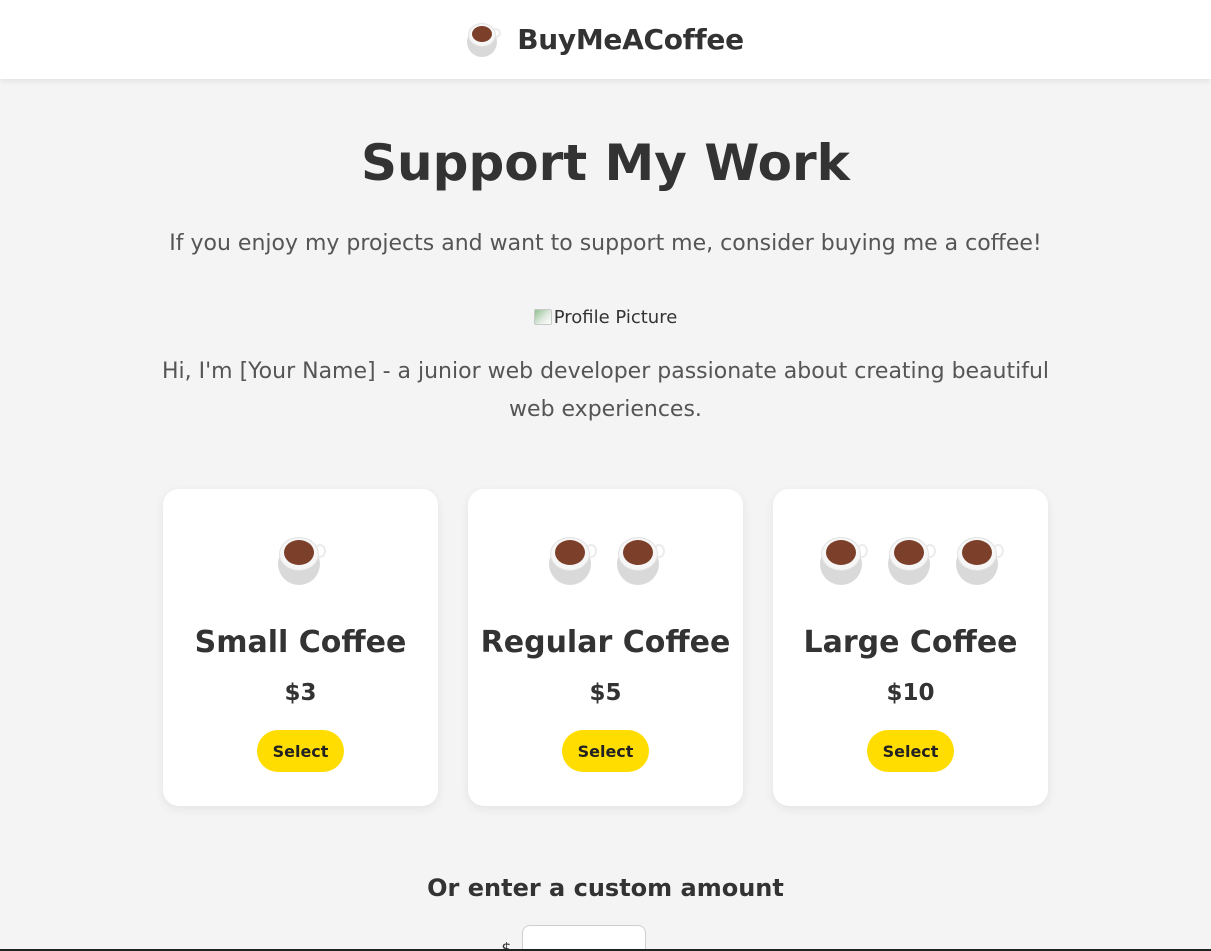 The height and width of the screenshot is (951, 1211). I want to click on select-regular-button: Select, so click(605, 751).